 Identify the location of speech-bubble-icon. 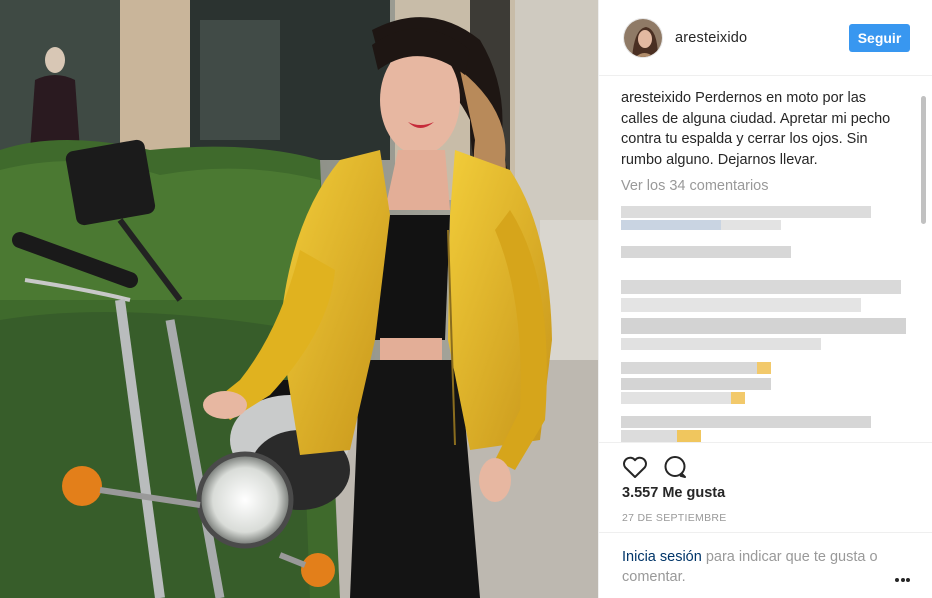
(675, 467).